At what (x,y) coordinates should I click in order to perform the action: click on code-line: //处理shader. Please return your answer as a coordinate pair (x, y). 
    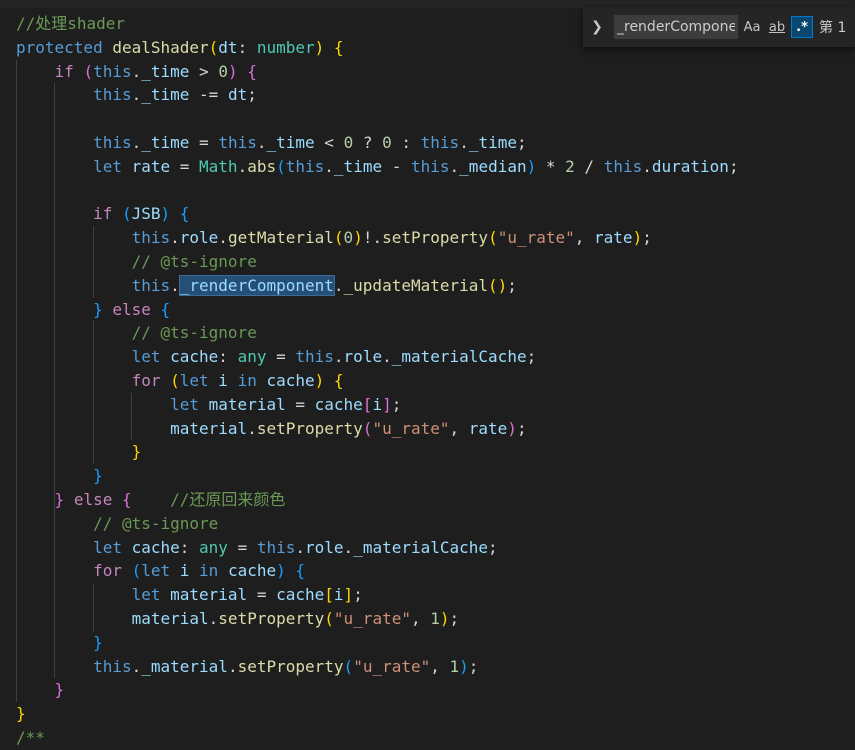
    Looking at the image, I should click on (70, 24).